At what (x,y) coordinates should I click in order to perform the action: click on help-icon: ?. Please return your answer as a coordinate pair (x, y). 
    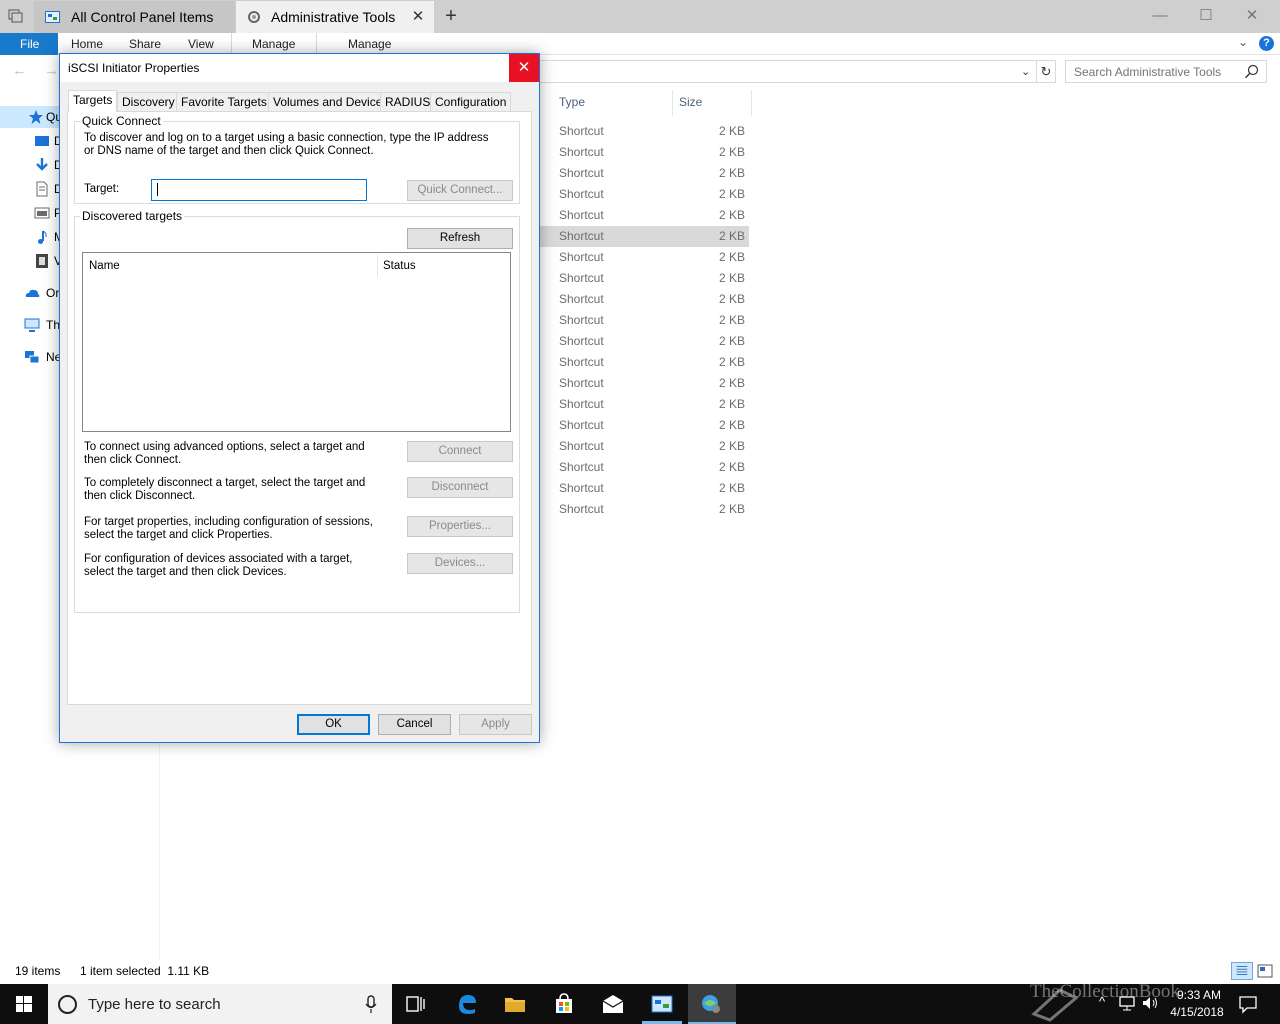
    Looking at the image, I should click on (1266, 43).